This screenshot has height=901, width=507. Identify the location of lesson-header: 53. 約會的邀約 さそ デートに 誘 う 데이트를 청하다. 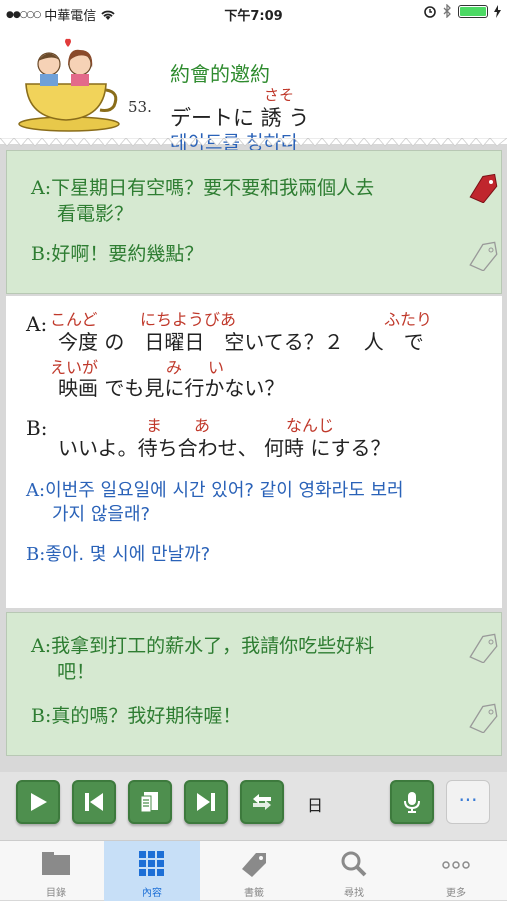
(253, 90).